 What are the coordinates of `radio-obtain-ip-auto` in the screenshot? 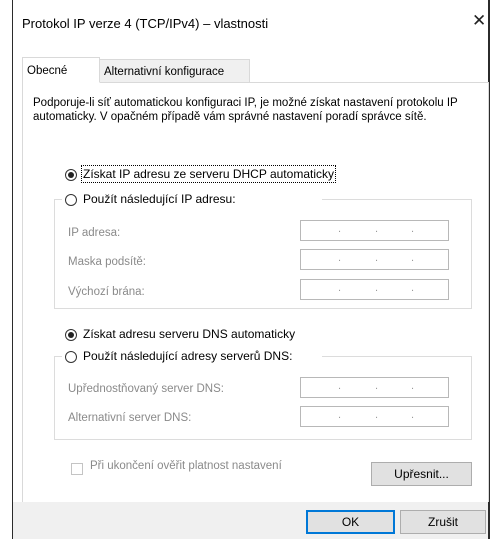 It's located at (71, 175).